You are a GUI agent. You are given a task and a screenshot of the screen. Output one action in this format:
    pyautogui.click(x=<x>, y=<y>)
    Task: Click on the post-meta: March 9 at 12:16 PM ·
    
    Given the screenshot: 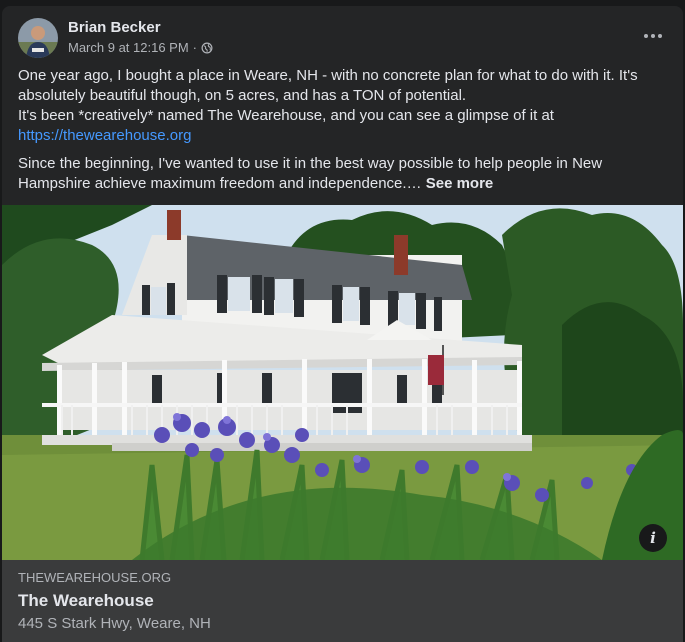 What is the action you would take?
    pyautogui.click(x=140, y=47)
    